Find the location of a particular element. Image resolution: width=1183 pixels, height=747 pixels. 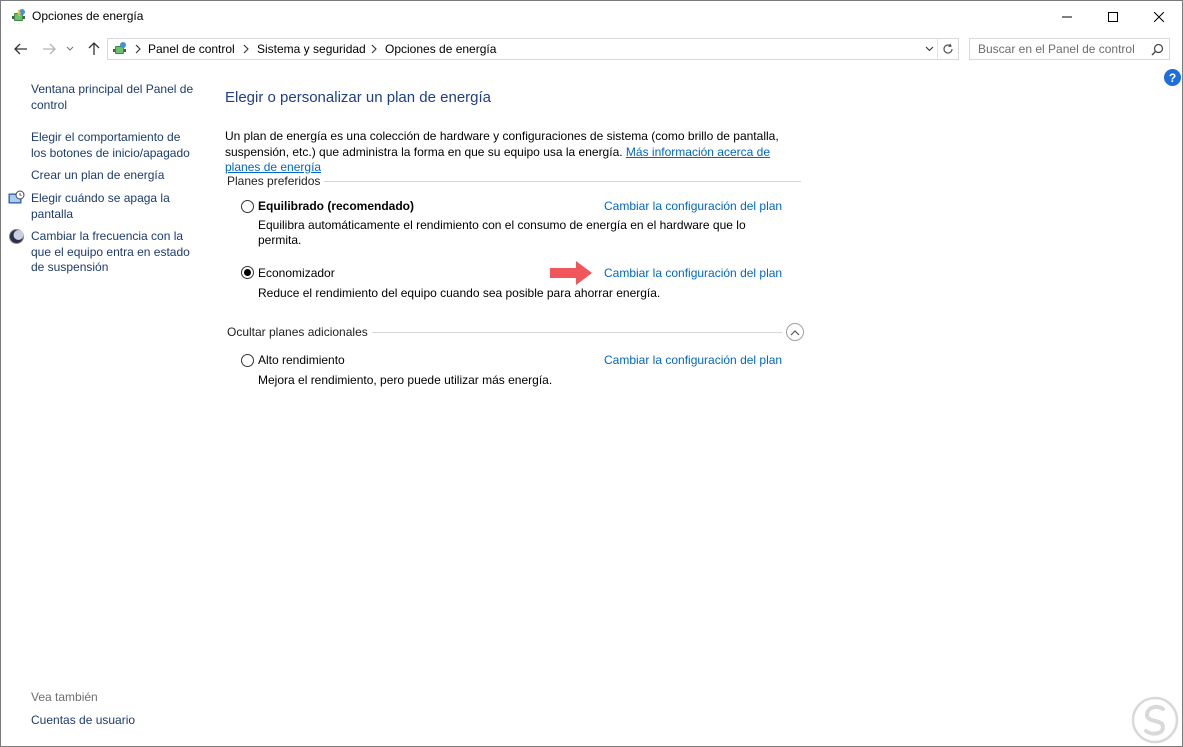

sidebar-item-label: Elegir el comportamiento de is located at coordinates (106, 137).